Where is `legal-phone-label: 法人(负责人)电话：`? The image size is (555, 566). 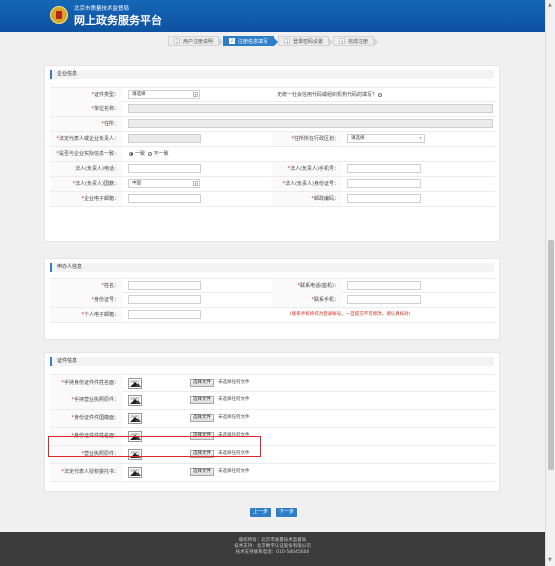
legal-phone-label: 法人(负责人)电话： is located at coordinates (86, 169).